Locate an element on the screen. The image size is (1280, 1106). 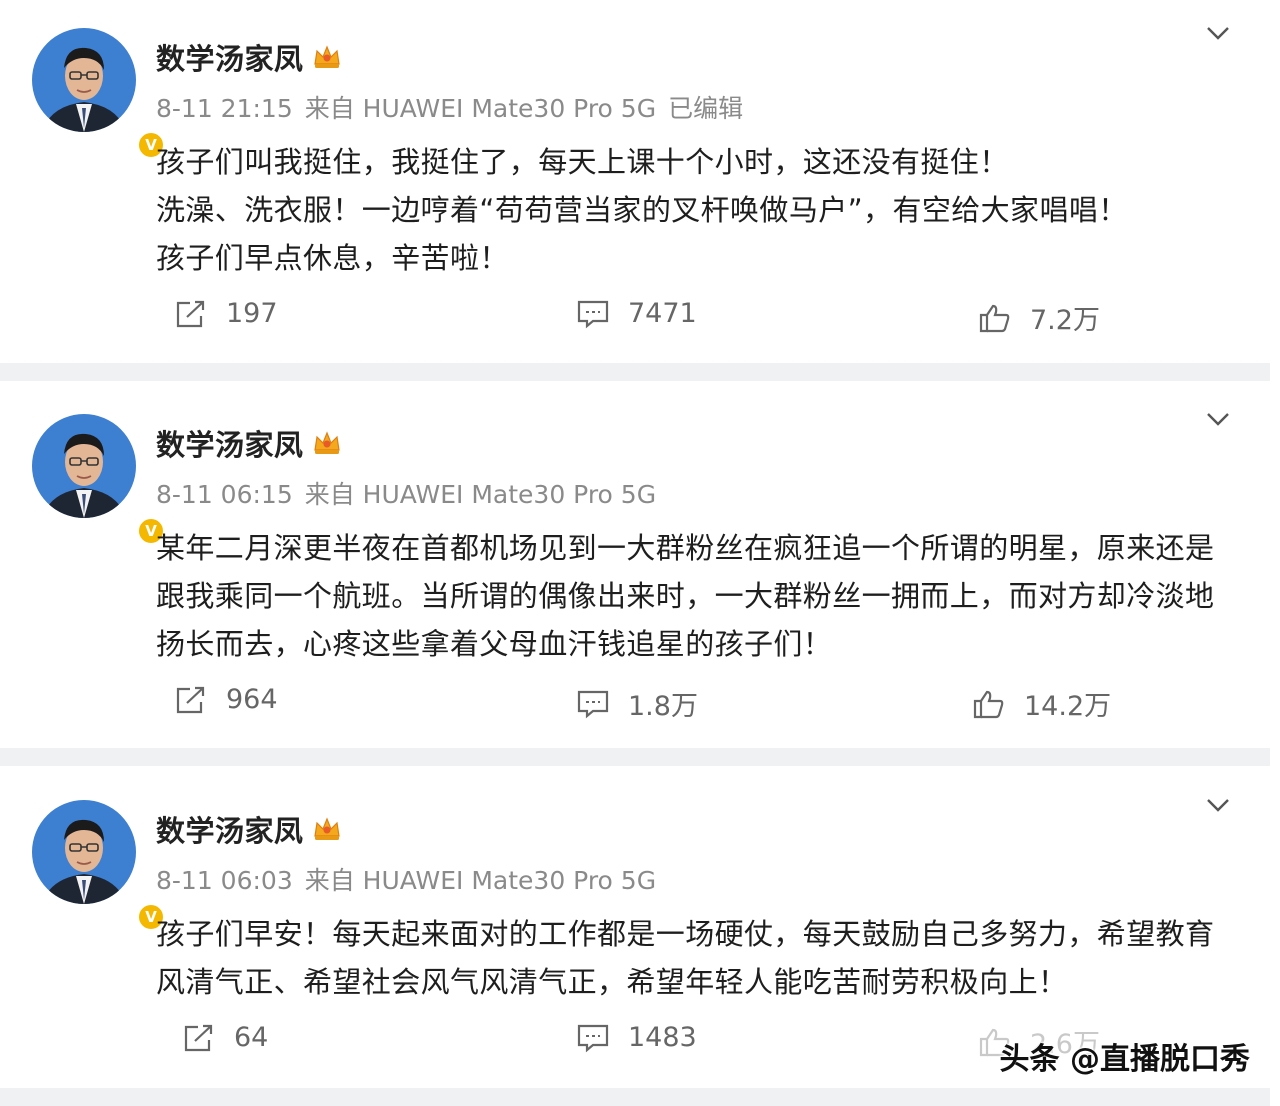
action-bar: 964 1.8万 14.2万 is located at coordinates (640, 709).